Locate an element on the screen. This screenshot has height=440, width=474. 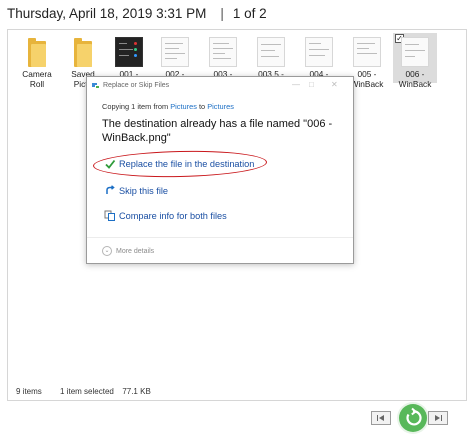
compare-files-option: Compare info for both files is located at coordinates (165, 216).